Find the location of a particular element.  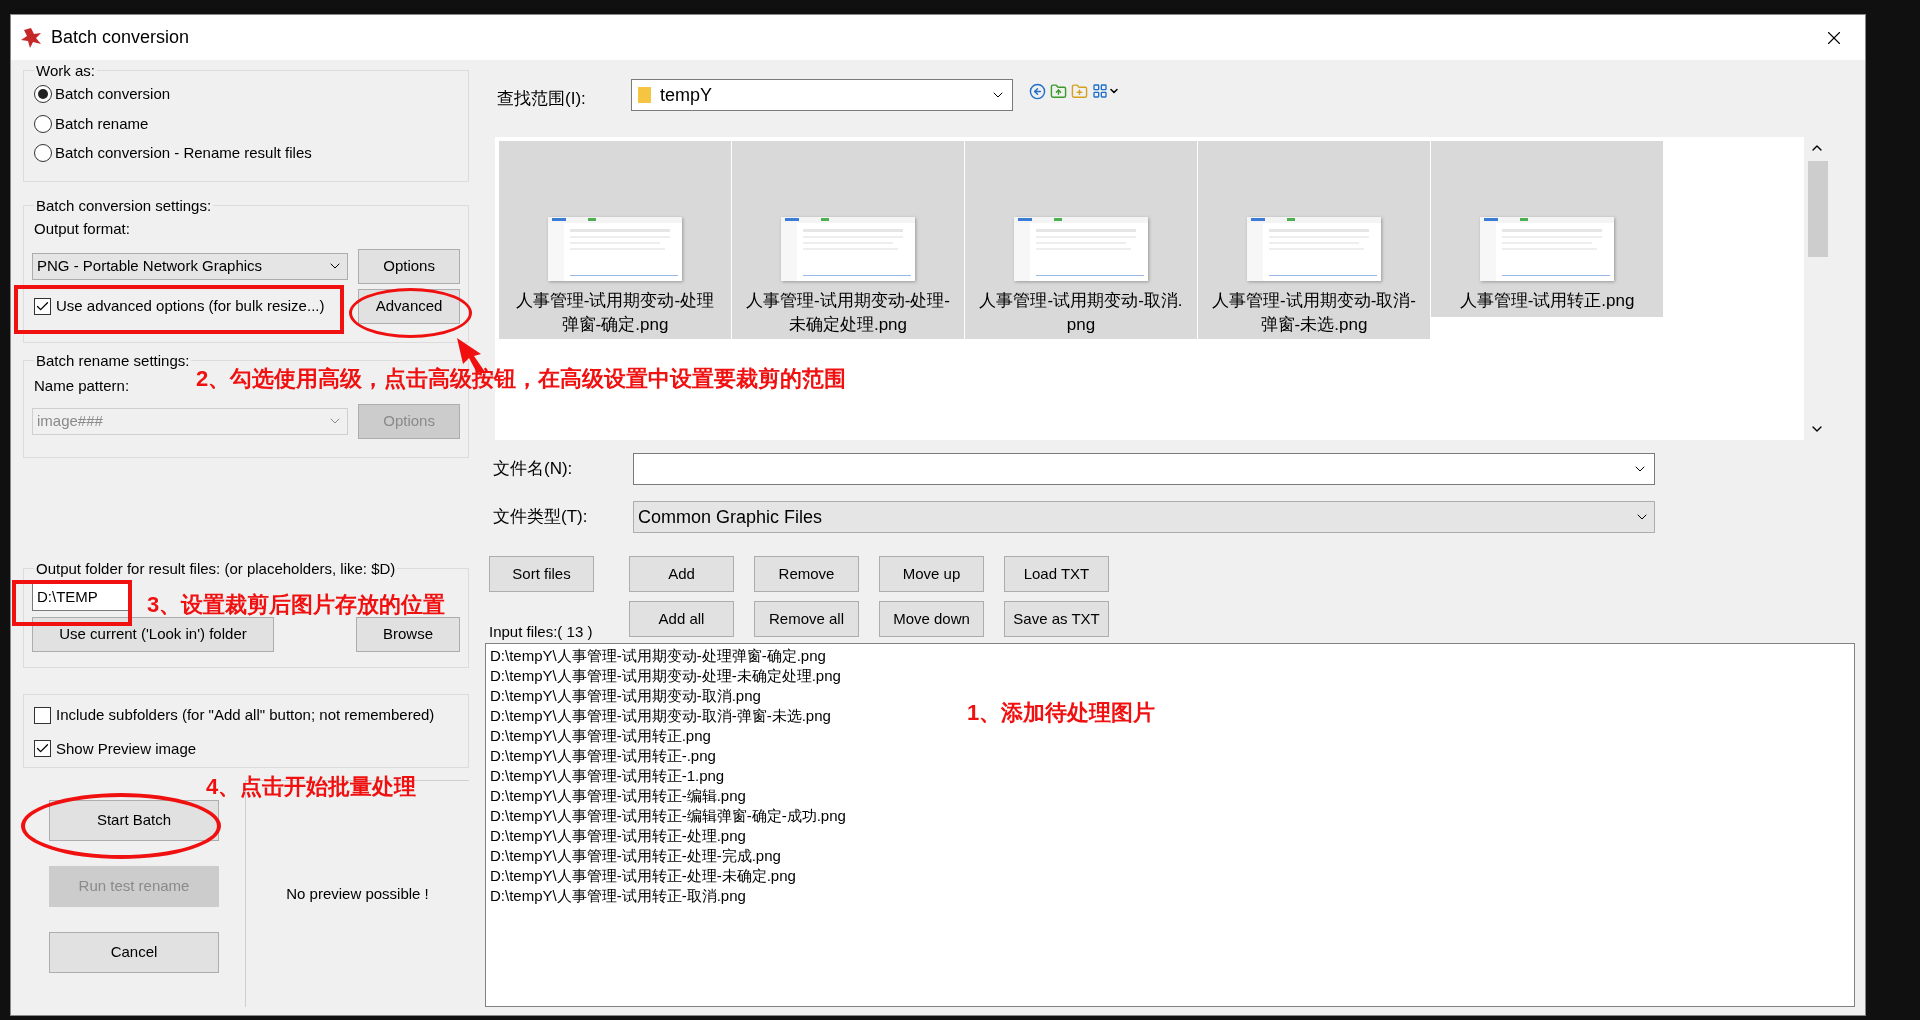

thumbnail-caption: 人事管理-试用期变动-取消. png is located at coordinates (1081, 313).